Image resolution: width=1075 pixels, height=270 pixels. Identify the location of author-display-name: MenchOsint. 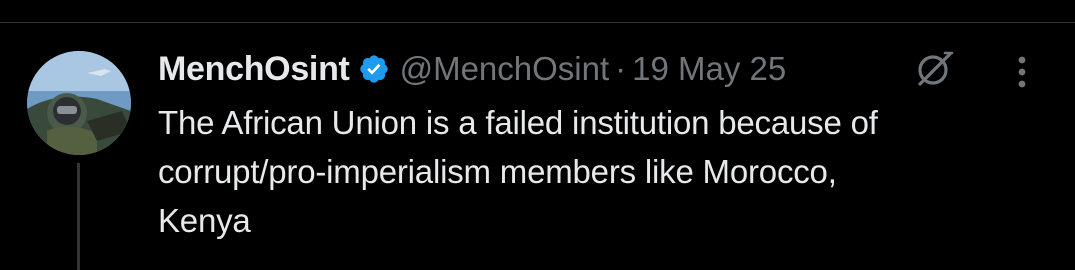
(254, 69).